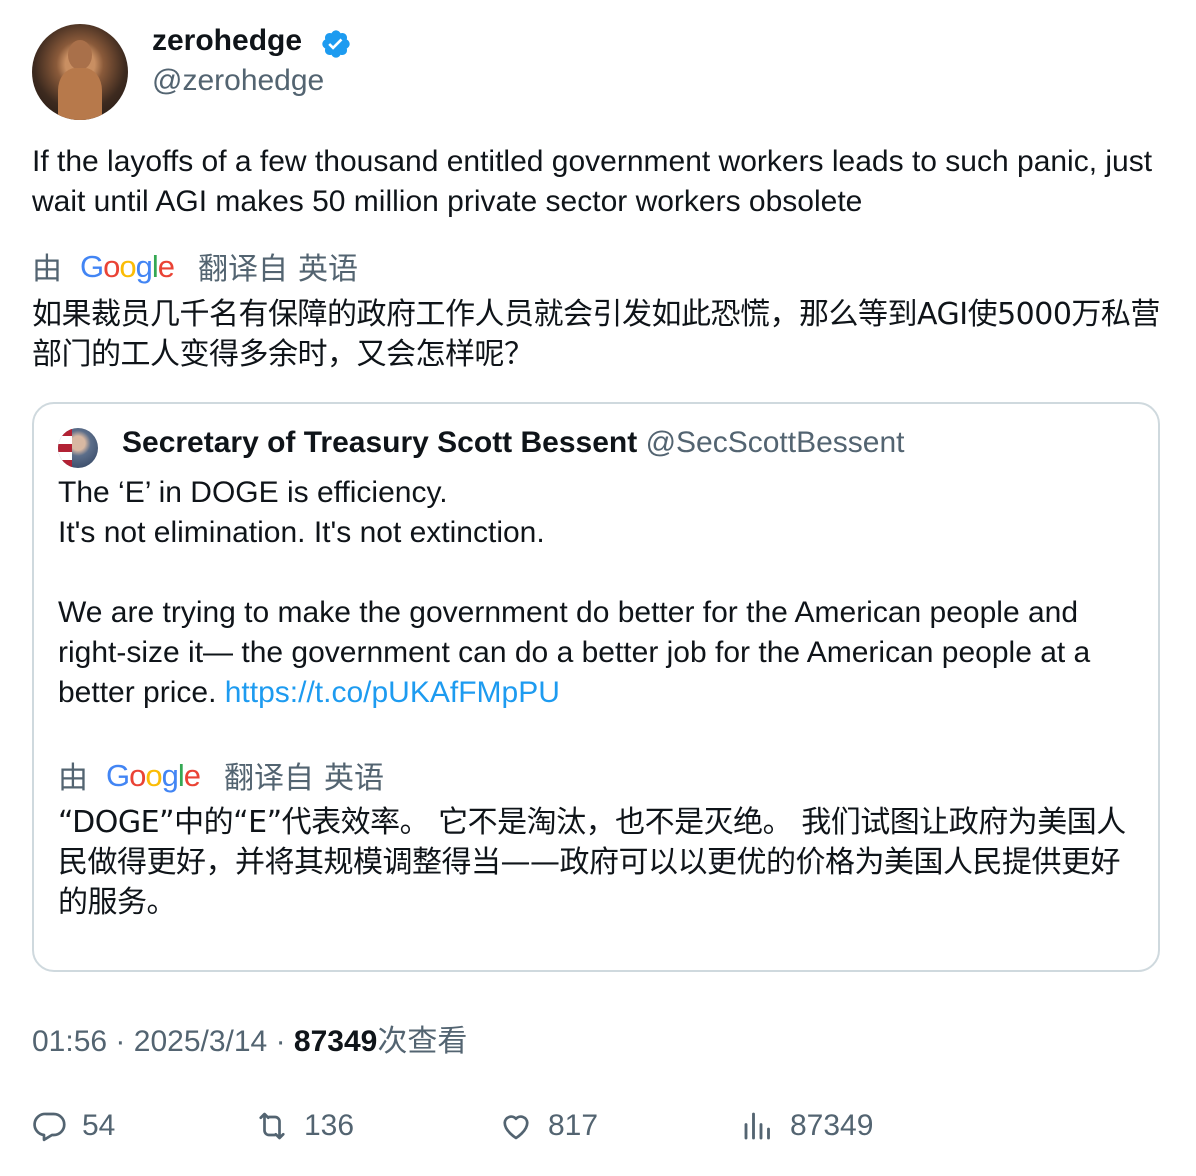  What do you see at coordinates (516, 1127) in the screenshot?
I see `like-icon` at bounding box center [516, 1127].